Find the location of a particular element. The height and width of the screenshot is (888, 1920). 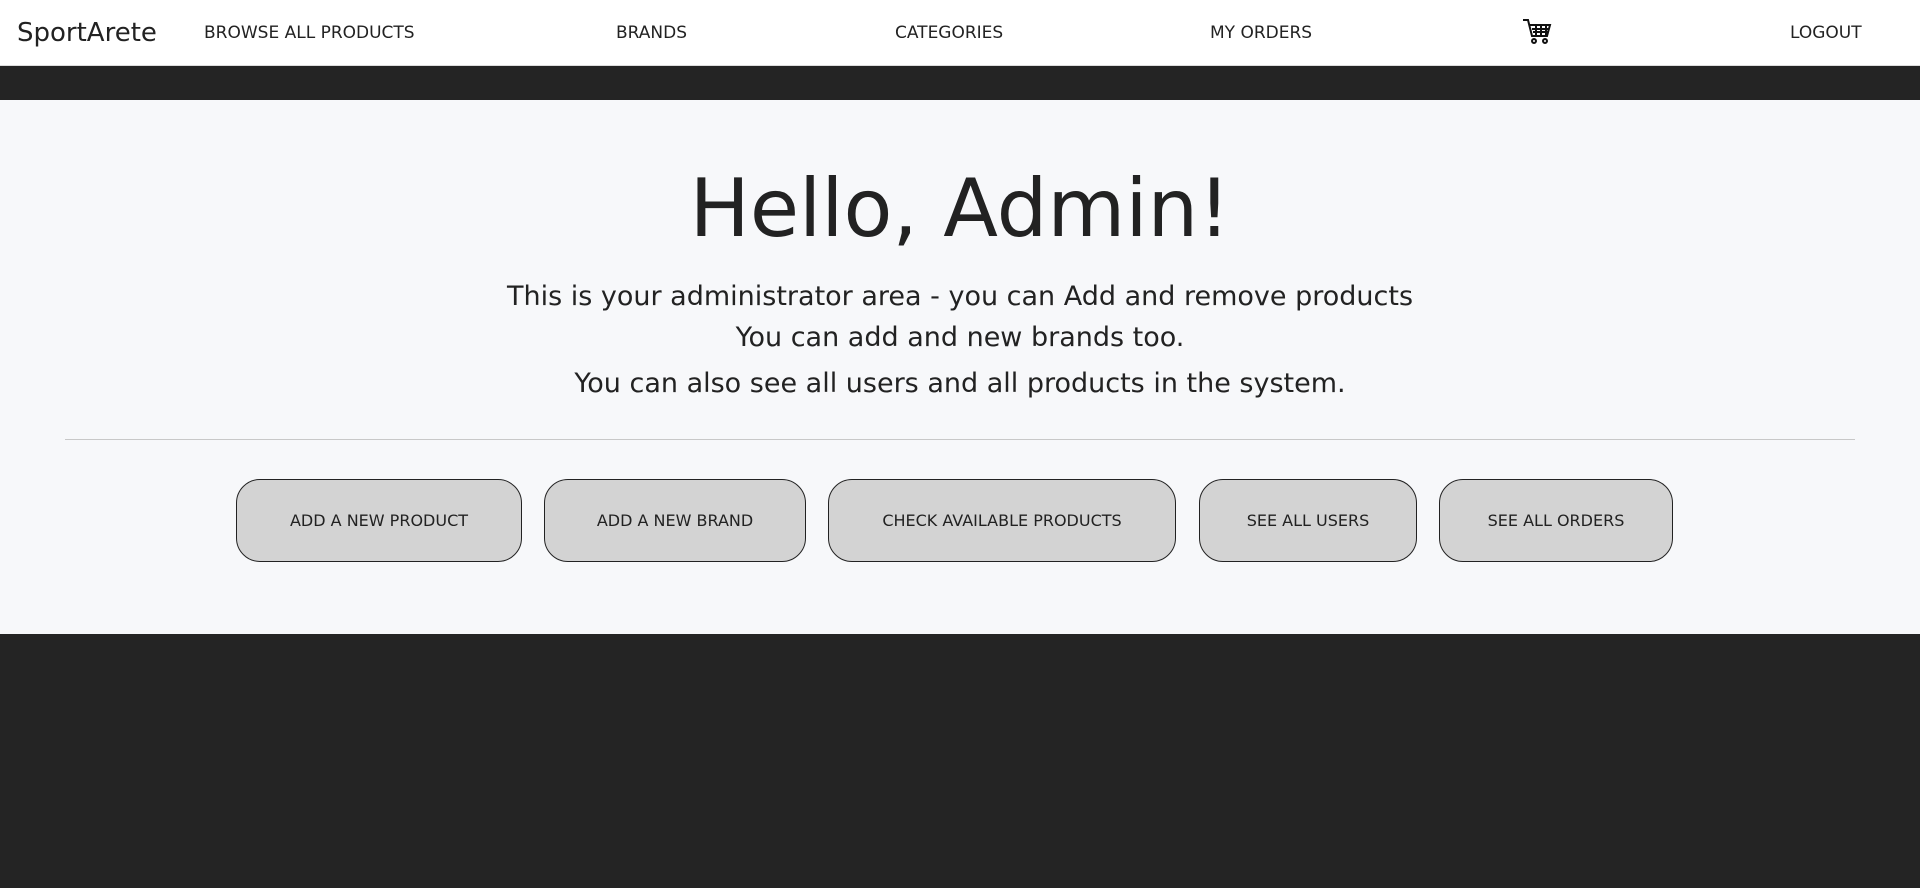

add-brand-button: ADD A NEW BRAND is located at coordinates (675, 520).